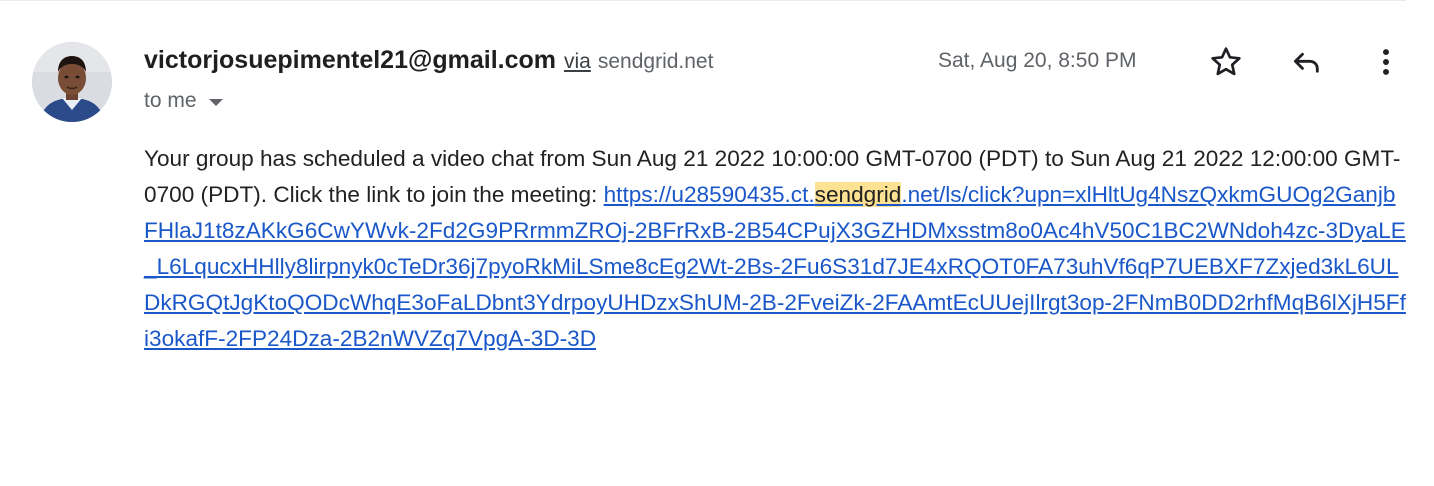  I want to click on recipient-label: to me, so click(170, 100).